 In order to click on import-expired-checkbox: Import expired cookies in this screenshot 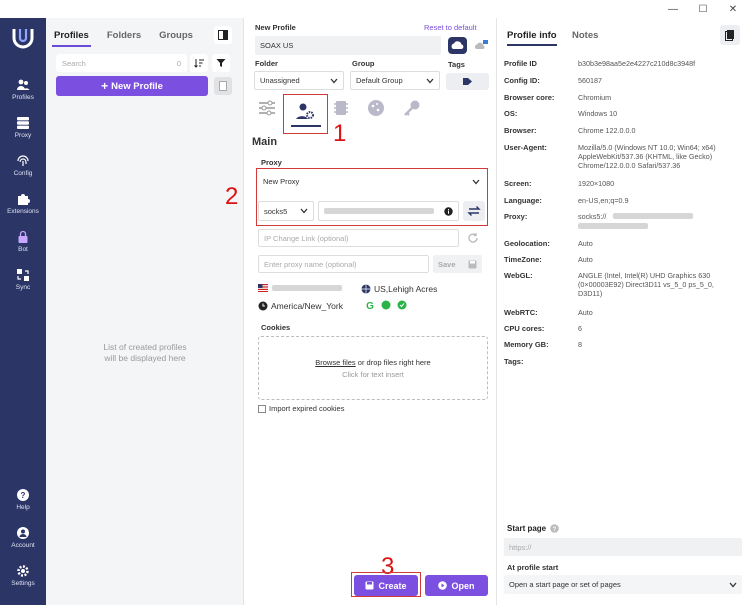, I will do `click(301, 409)`.